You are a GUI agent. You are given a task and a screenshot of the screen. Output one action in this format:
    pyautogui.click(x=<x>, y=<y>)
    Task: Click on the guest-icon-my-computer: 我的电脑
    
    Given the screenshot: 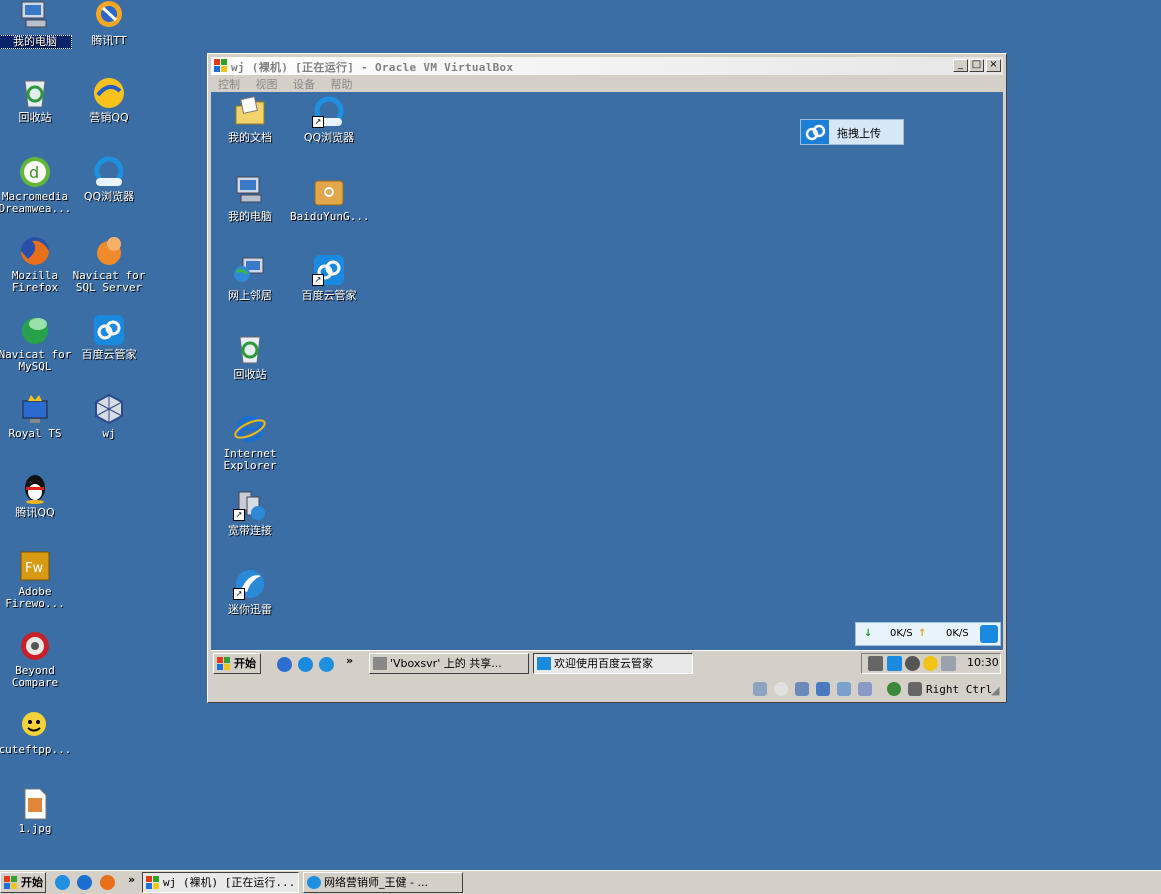 What is the action you would take?
    pyautogui.click(x=250, y=199)
    